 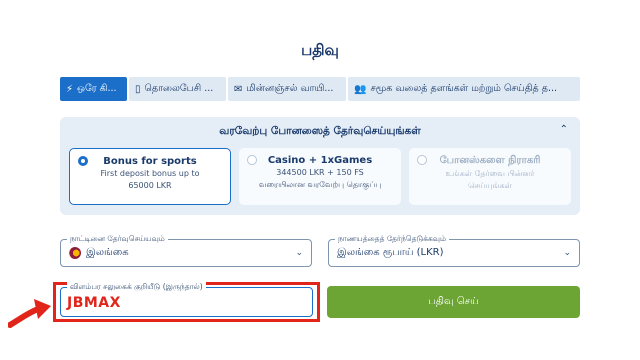 What do you see at coordinates (150, 161) in the screenshot?
I see `bonus-option-title: Bonus for sports` at bounding box center [150, 161].